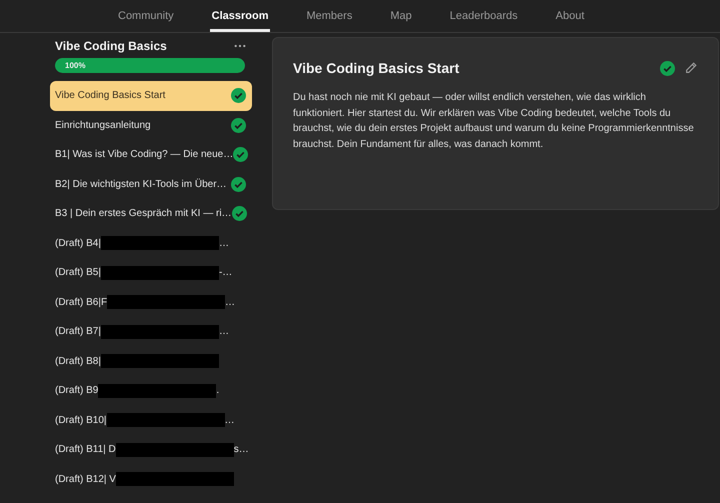 The height and width of the screenshot is (503, 720). I want to click on nav-tab: Map, so click(401, 16).